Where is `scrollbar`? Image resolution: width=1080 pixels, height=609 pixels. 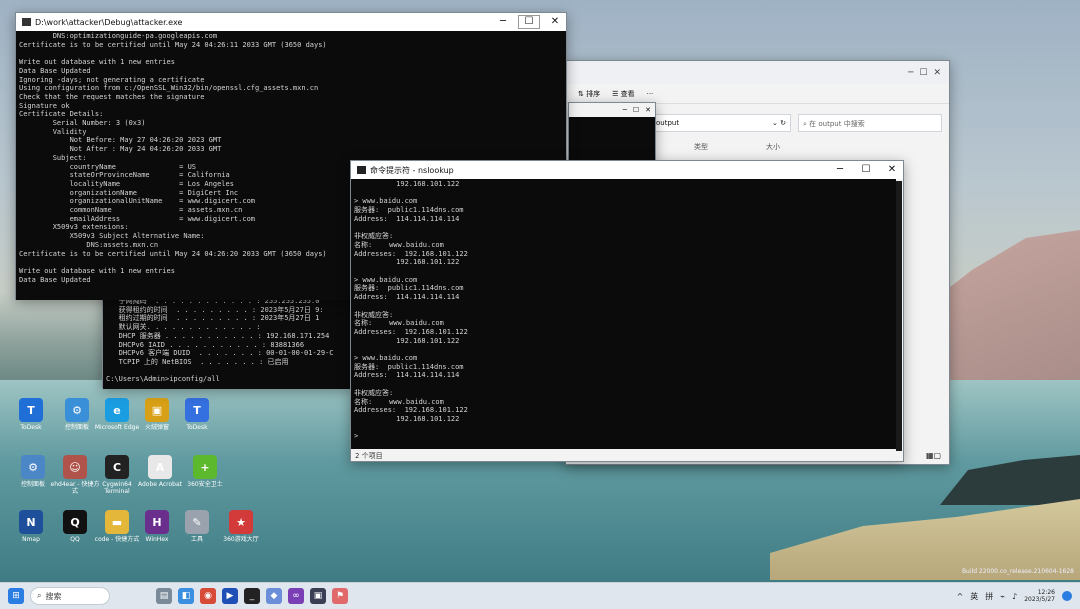
scrollbar is located at coordinates (899, 316).